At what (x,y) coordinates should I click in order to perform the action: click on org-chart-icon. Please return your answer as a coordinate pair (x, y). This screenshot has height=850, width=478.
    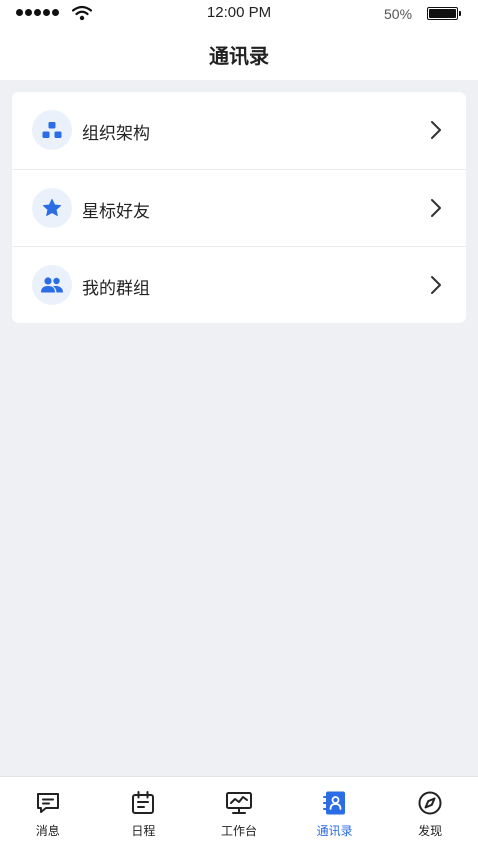
    Looking at the image, I should click on (52, 130).